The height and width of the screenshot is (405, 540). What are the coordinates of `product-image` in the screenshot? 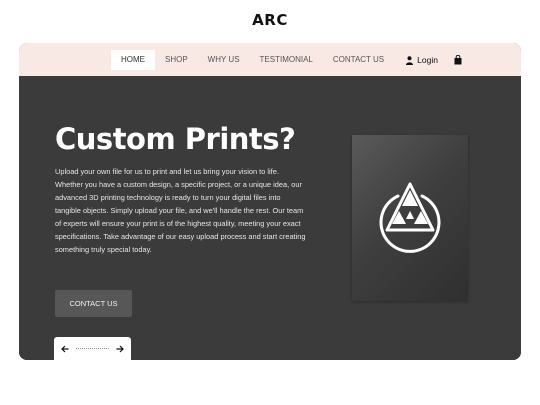 It's located at (410, 218).